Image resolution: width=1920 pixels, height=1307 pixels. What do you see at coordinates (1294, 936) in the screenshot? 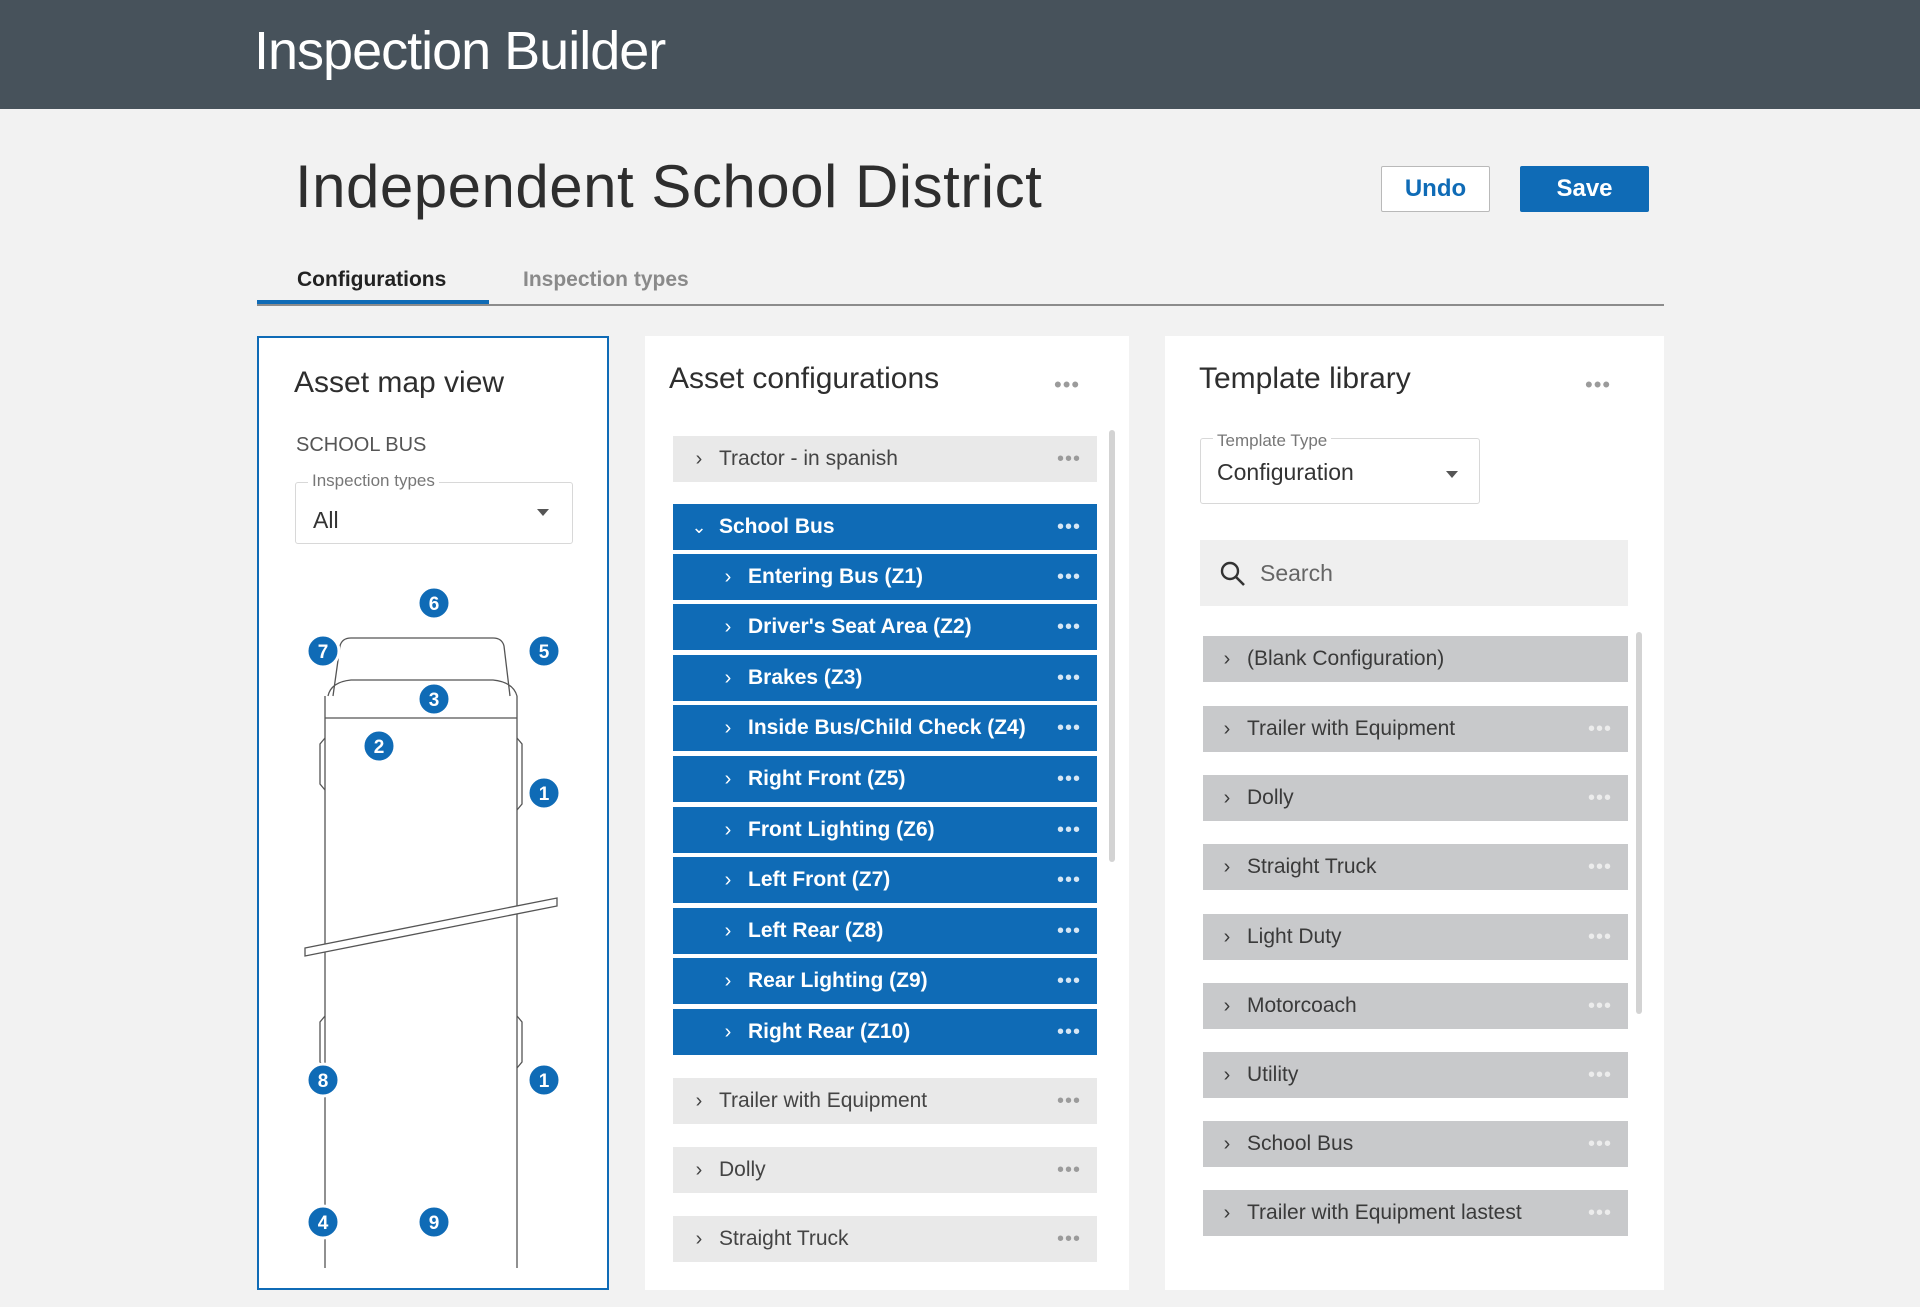
I see `template-item-label: Light Duty` at bounding box center [1294, 936].